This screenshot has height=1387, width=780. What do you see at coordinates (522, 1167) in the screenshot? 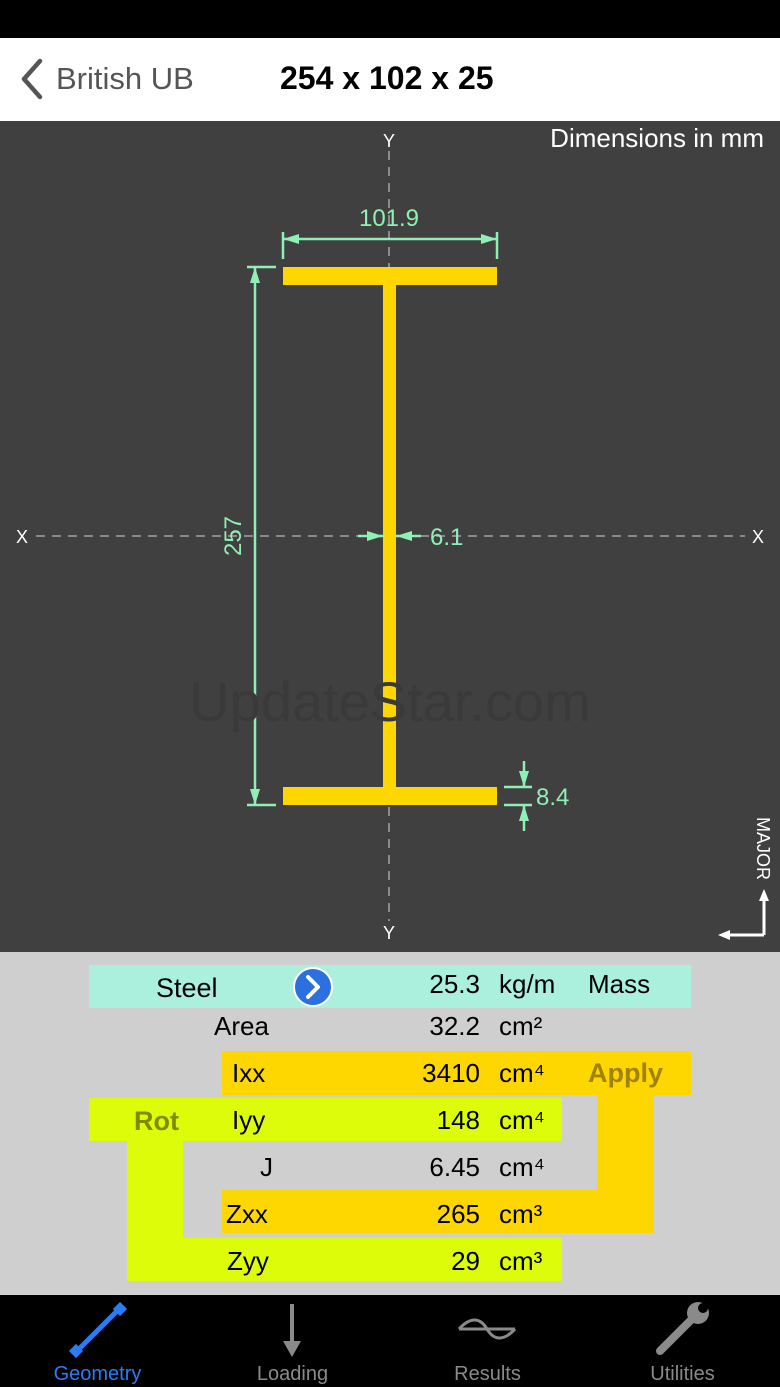
I see `j-unit: cm⁴` at bounding box center [522, 1167].